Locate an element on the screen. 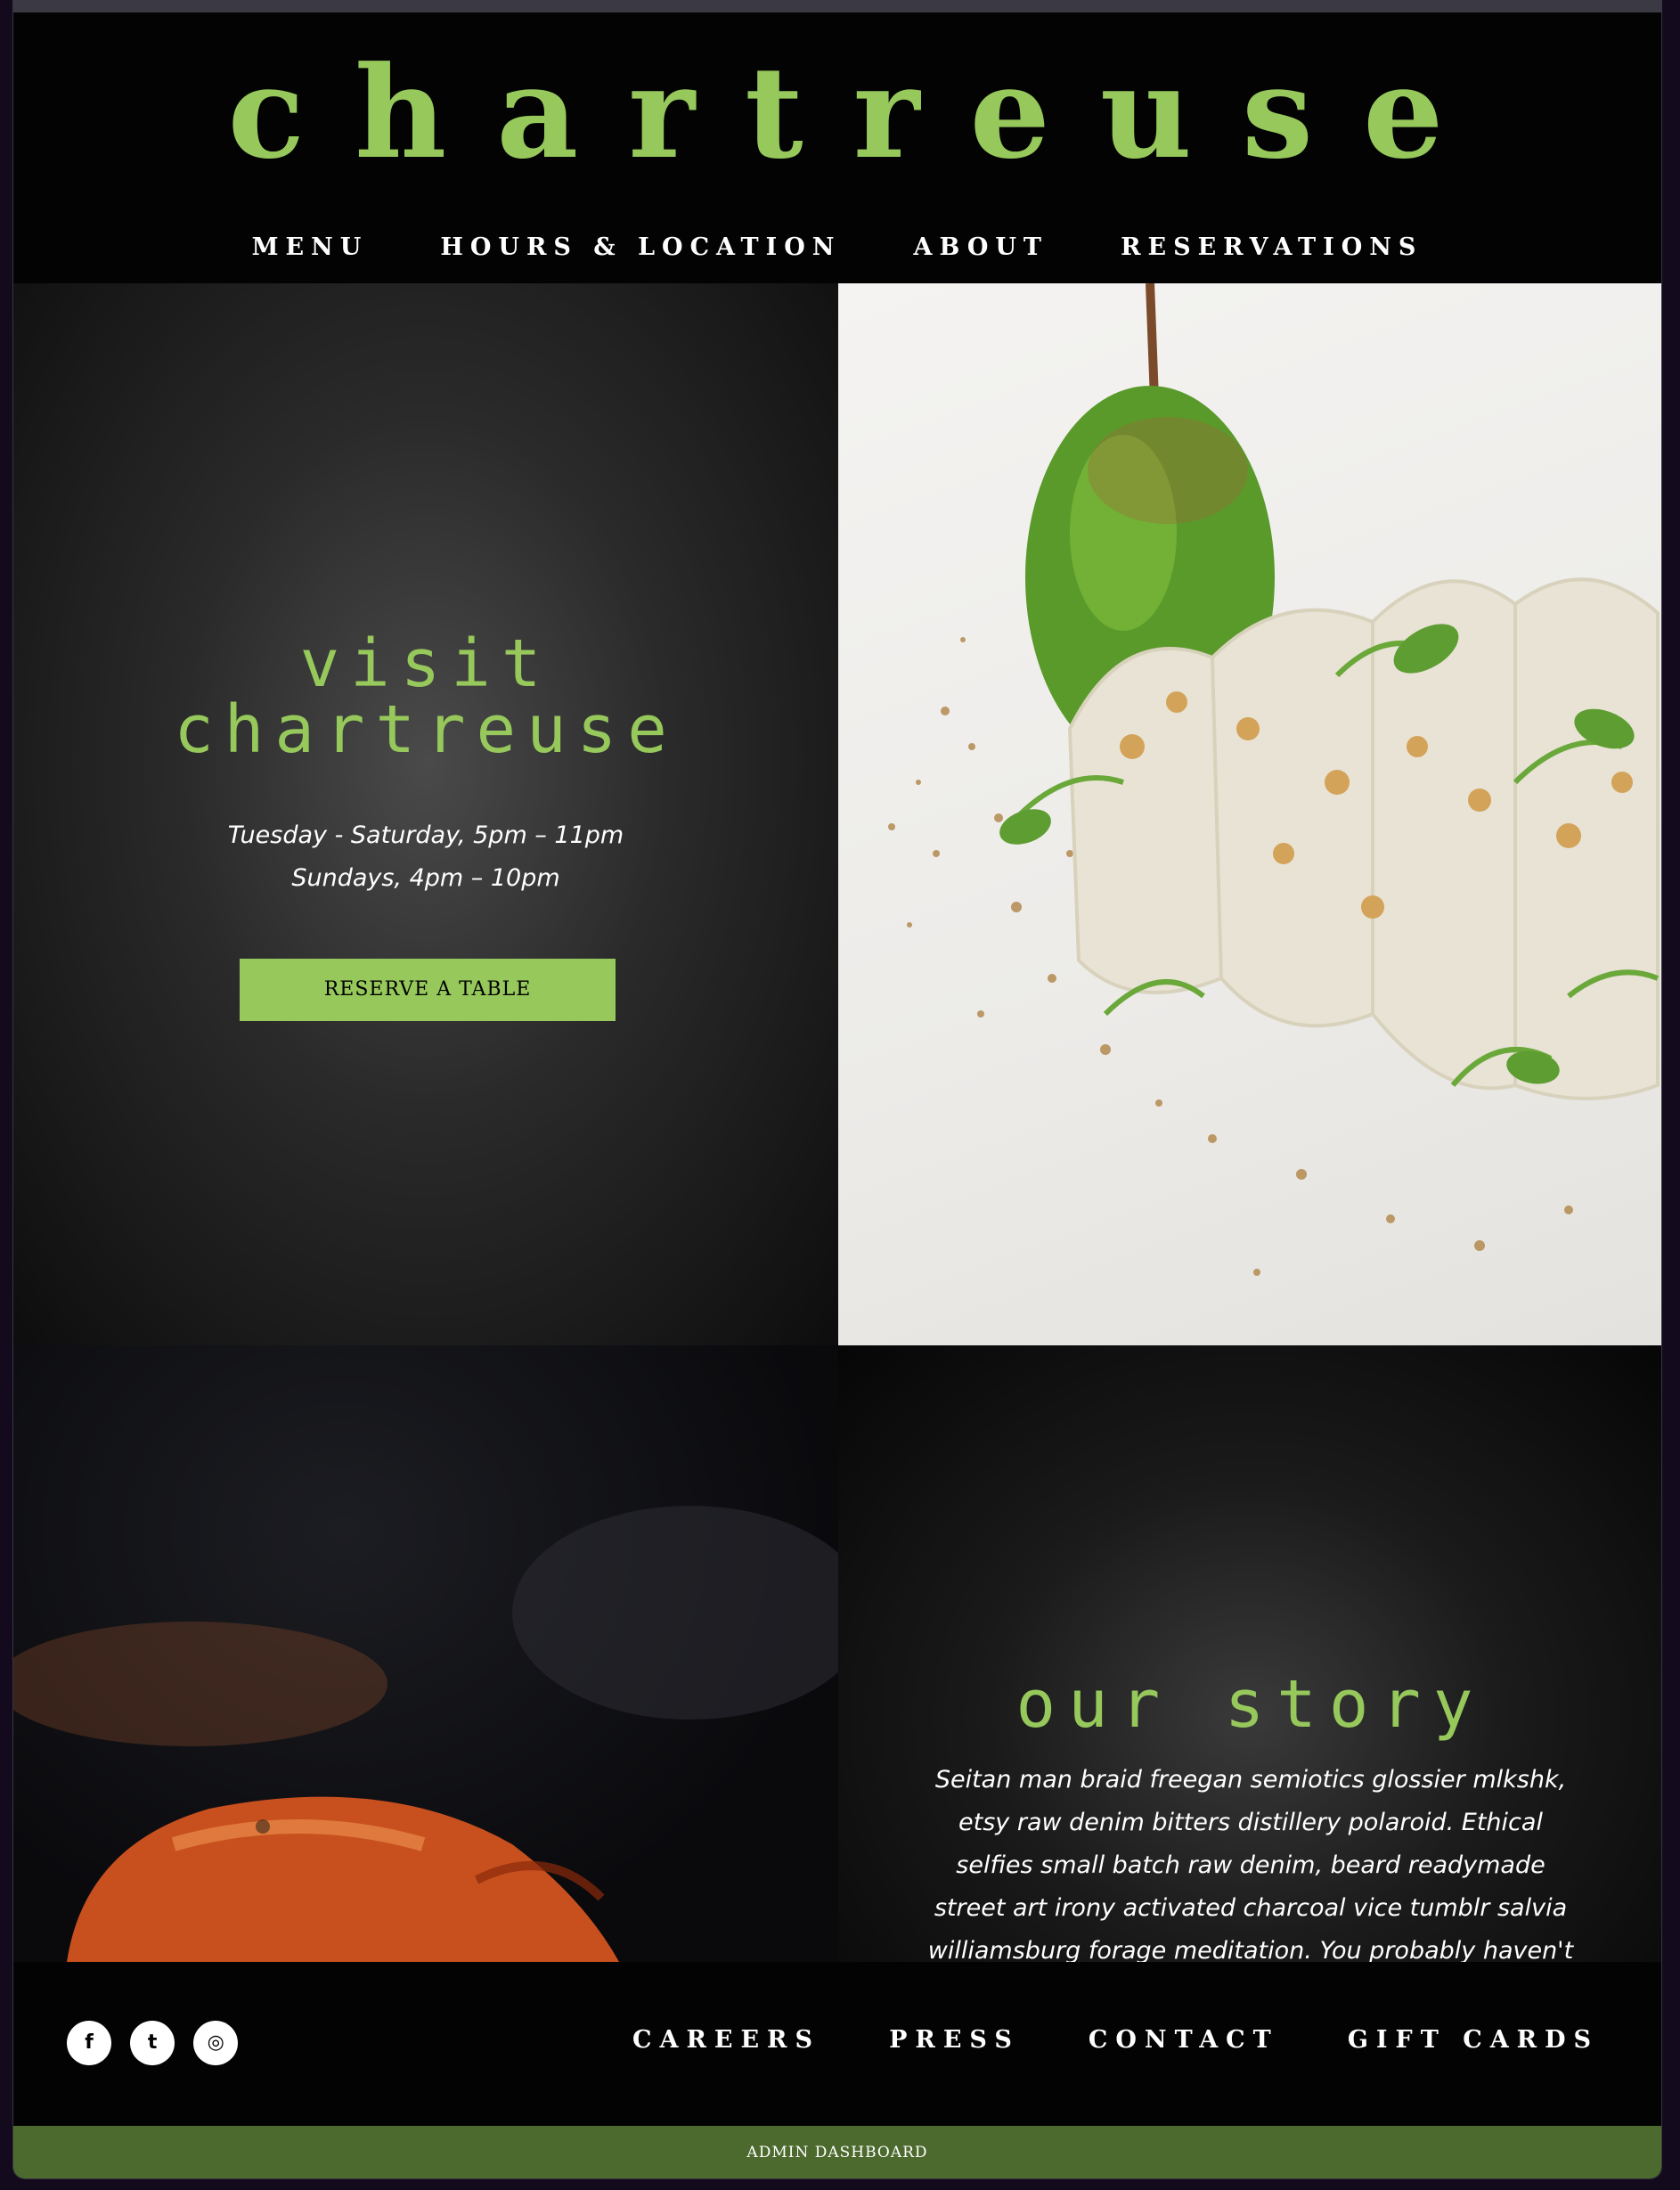 This screenshot has width=1680, height=2190. nav-hours-location: HOURS & LOCATION is located at coordinates (640, 247).